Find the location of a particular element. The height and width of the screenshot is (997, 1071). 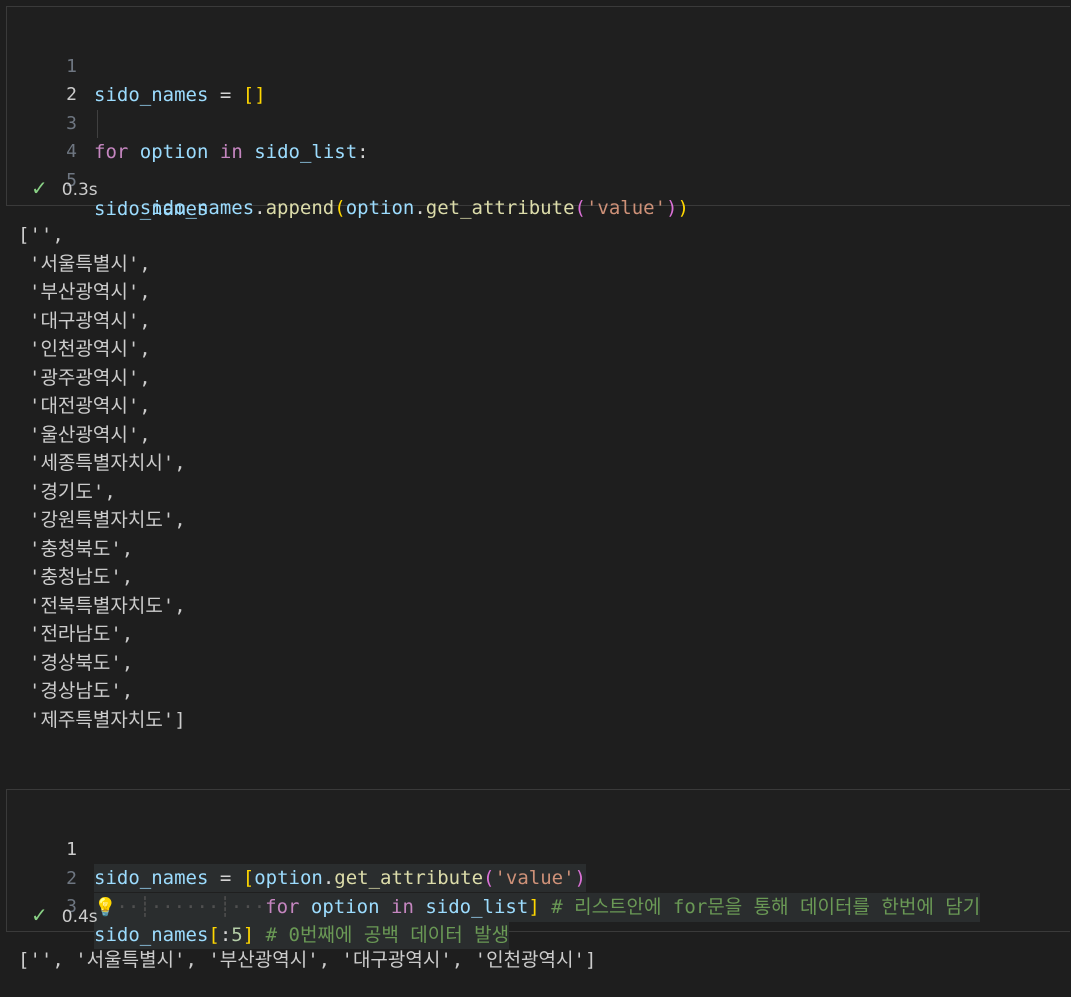

output-line: '강원특별자치도', is located at coordinates (107, 520).